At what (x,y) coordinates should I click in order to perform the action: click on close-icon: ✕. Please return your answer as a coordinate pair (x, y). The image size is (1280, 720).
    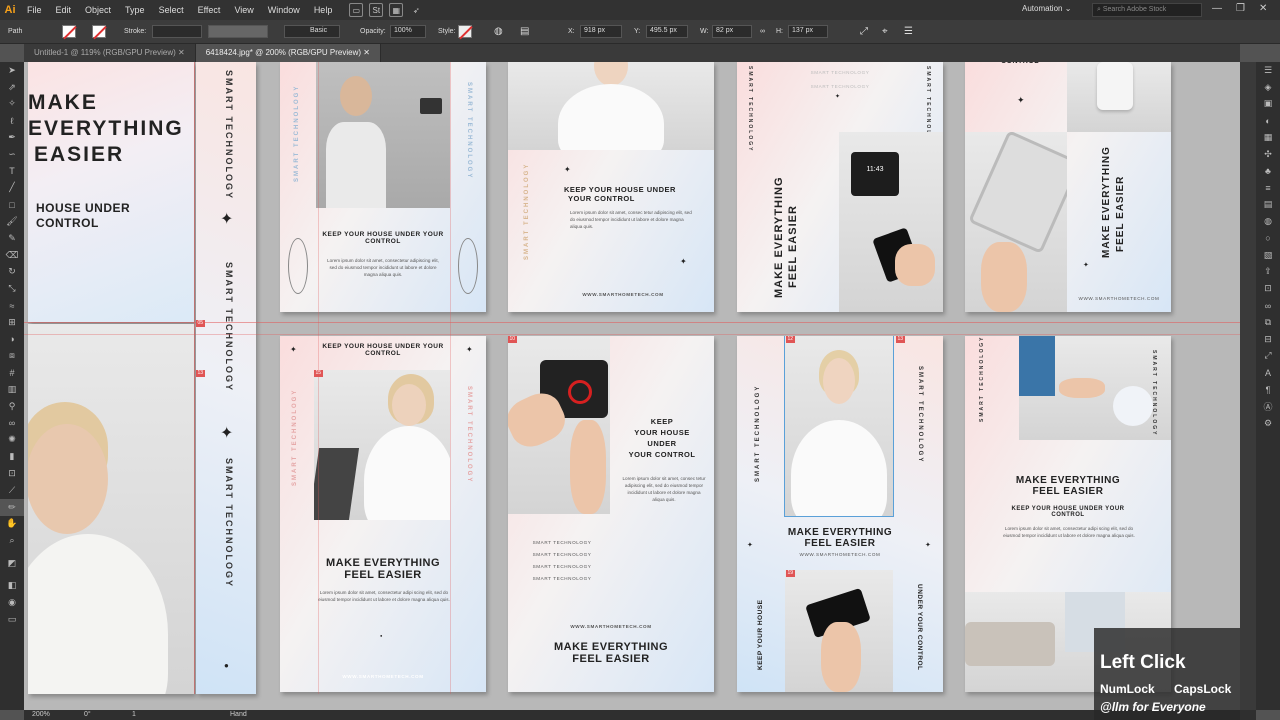
    Looking at the image, I should click on (1263, 8).